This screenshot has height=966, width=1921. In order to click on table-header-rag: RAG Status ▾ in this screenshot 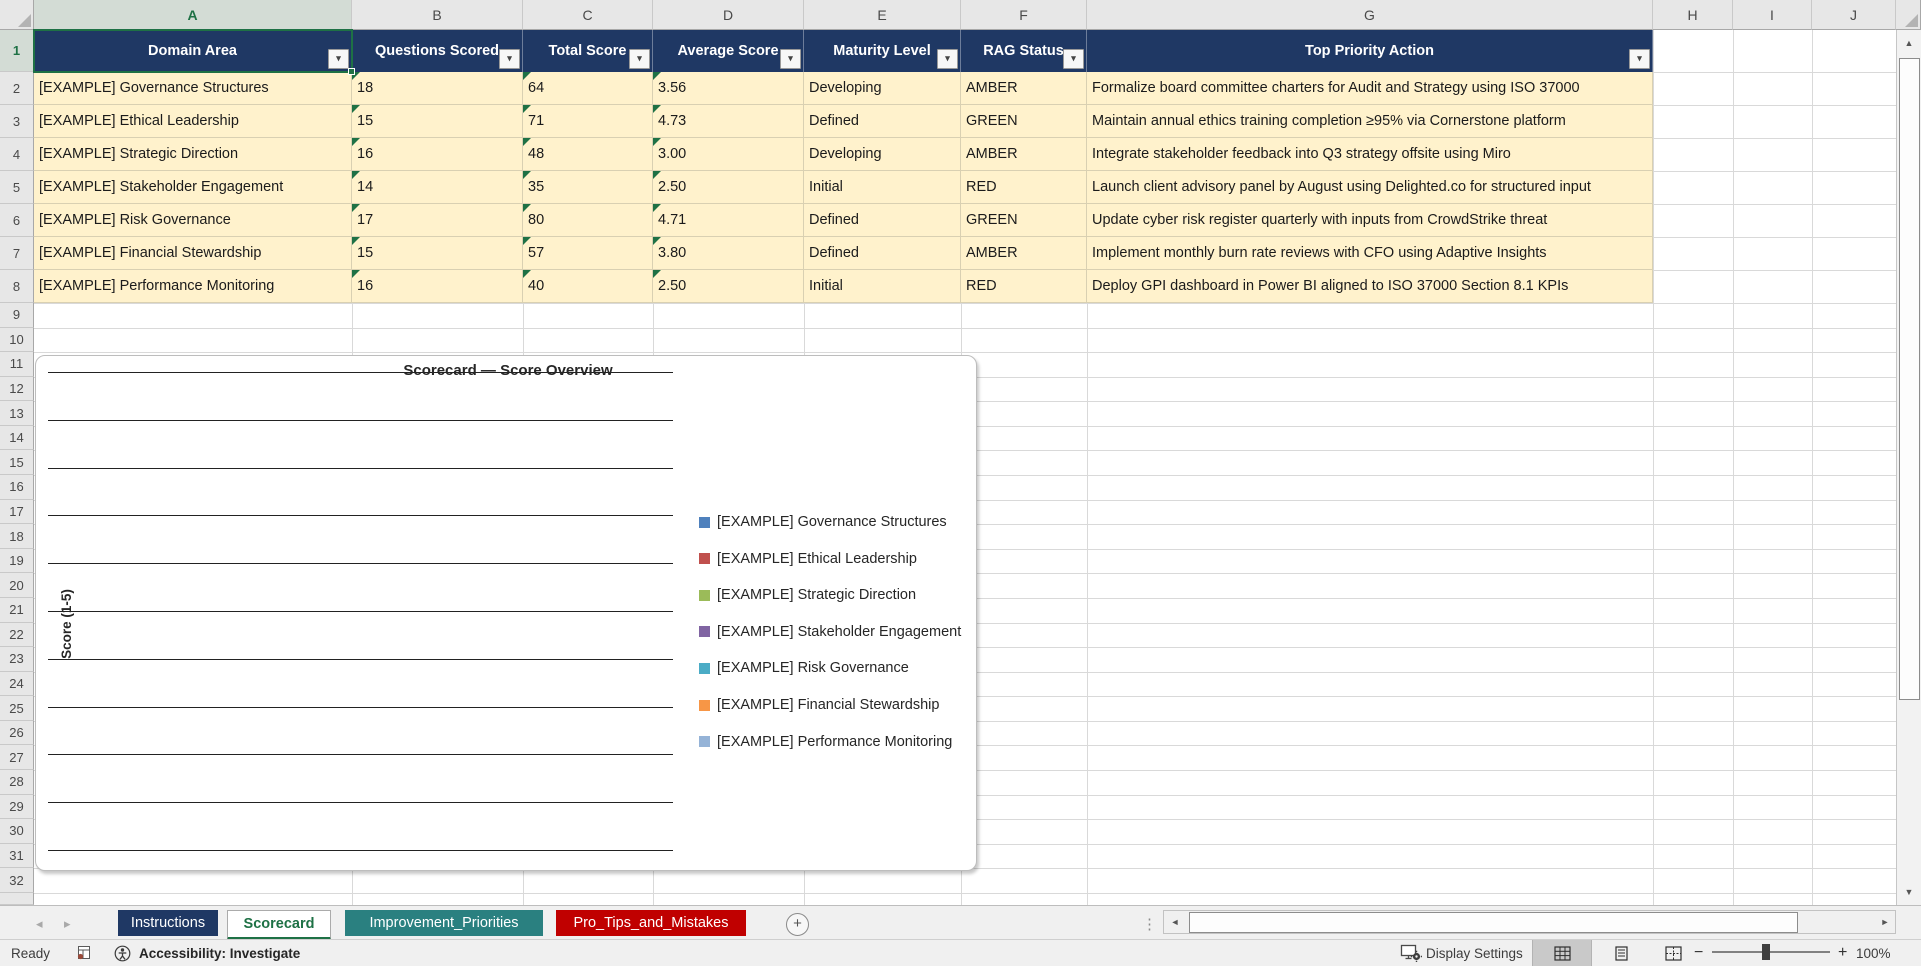, I will do `click(1024, 51)`.